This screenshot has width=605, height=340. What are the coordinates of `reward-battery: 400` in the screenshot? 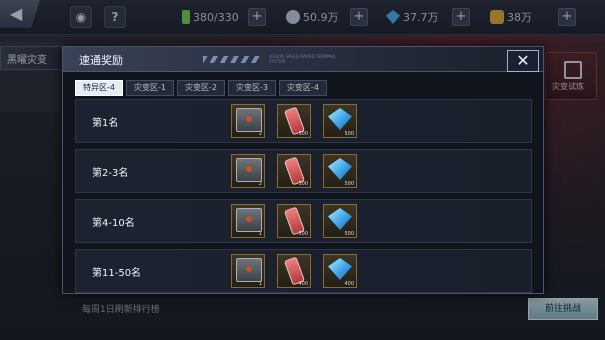 It's located at (294, 271).